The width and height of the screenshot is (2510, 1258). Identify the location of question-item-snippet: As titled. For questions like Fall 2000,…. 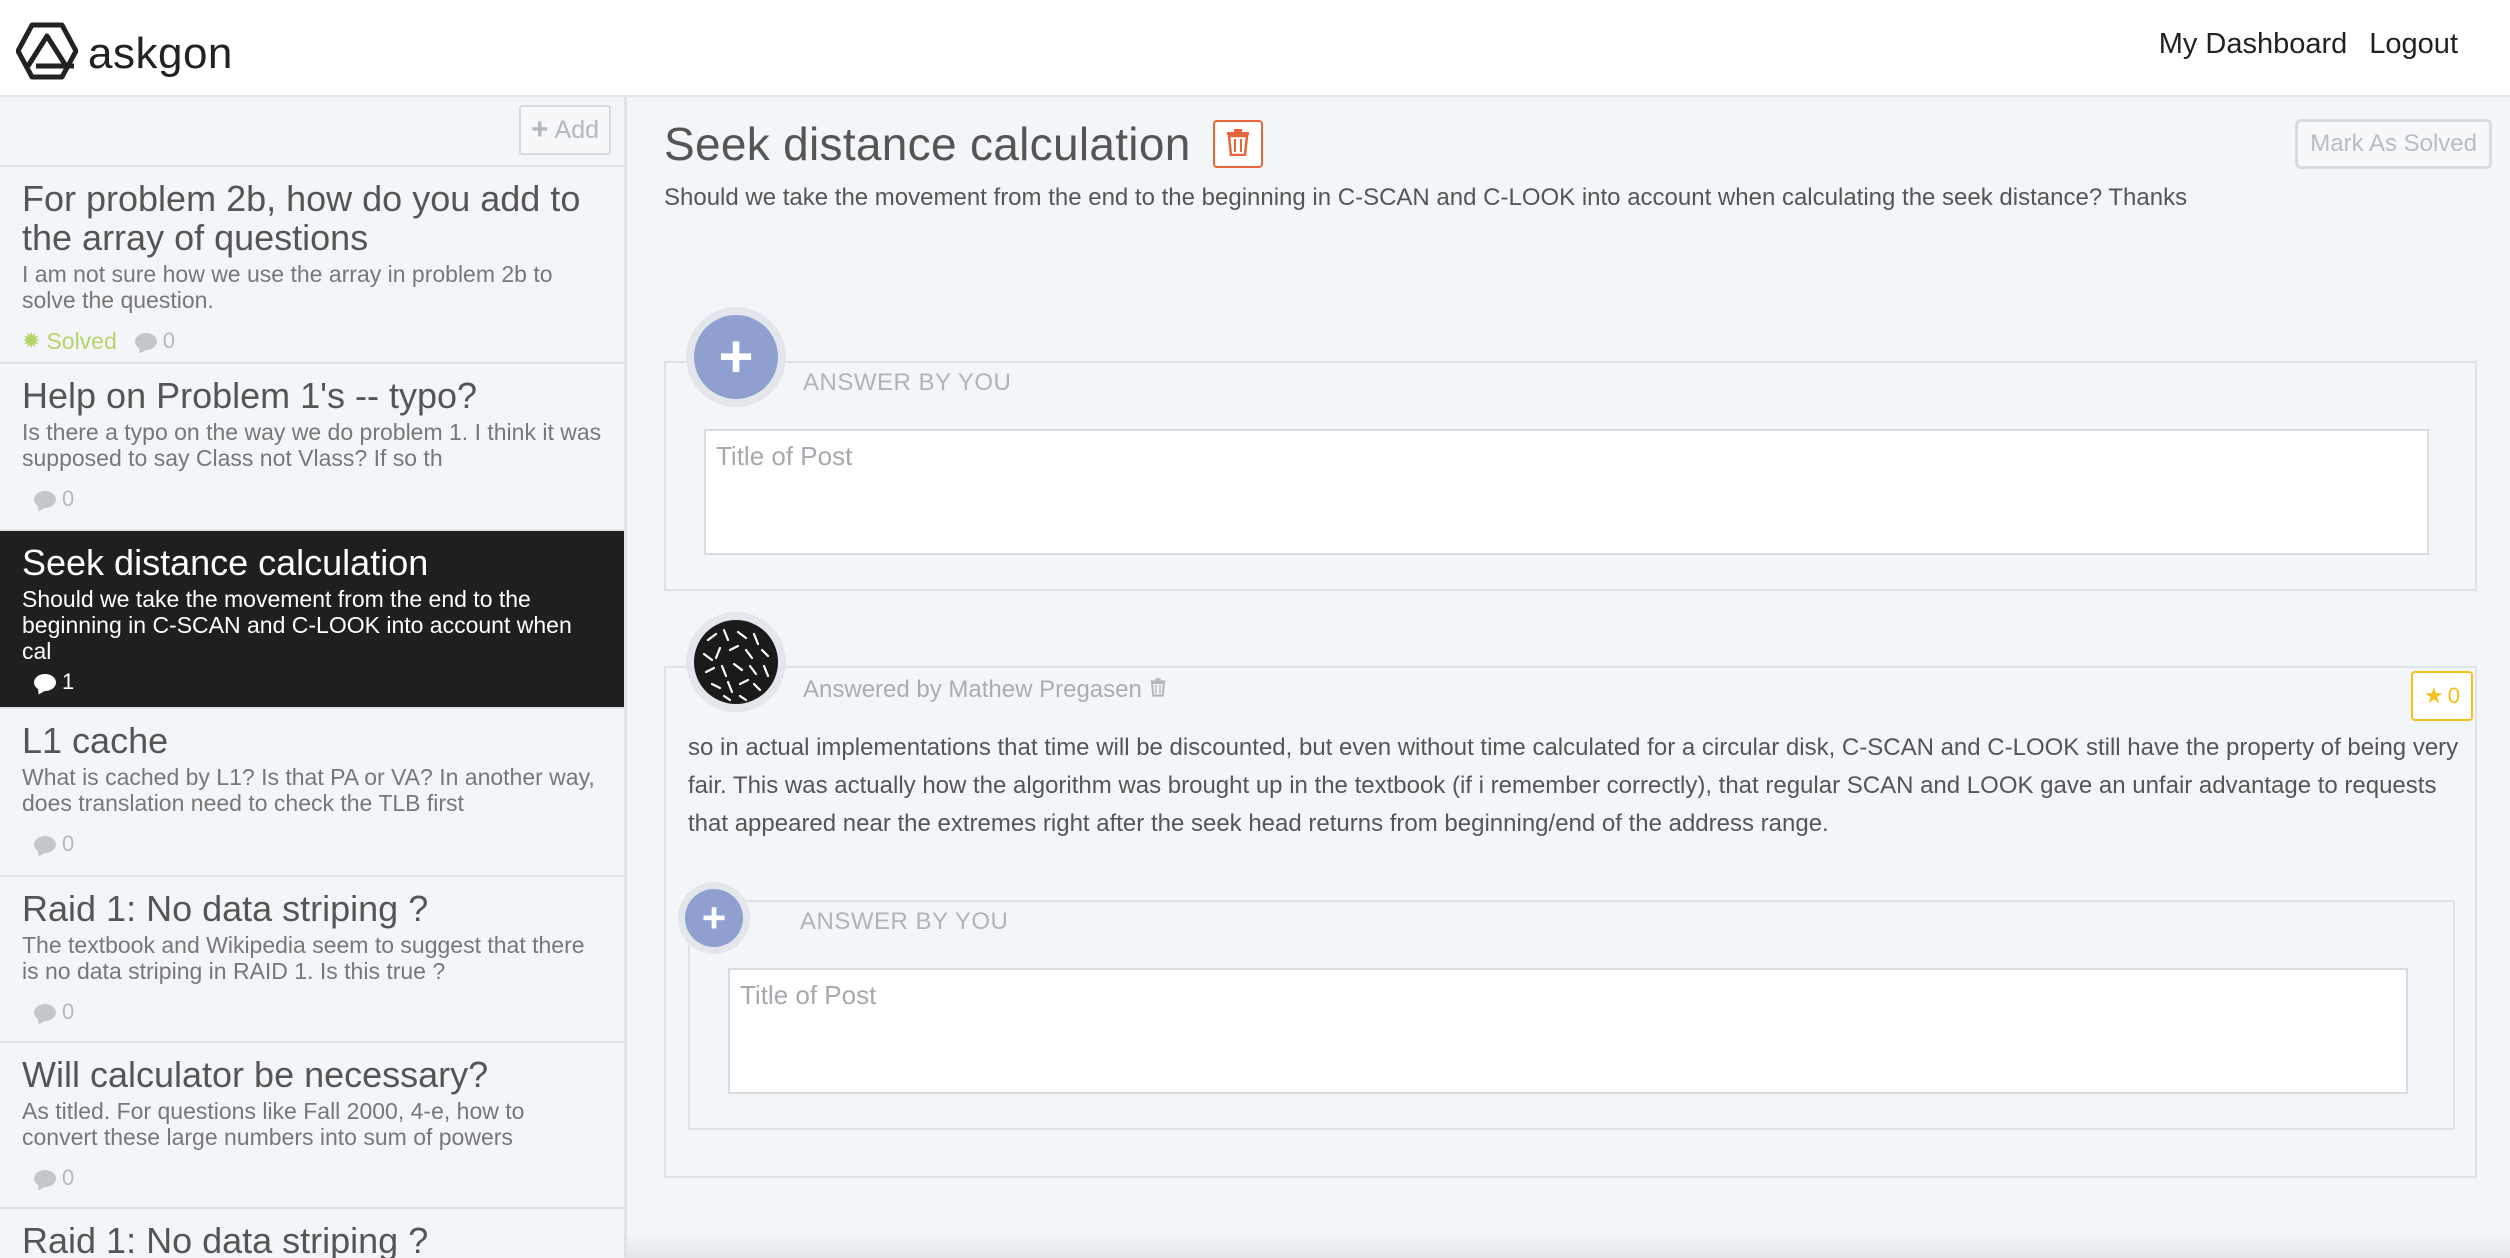
(273, 1124).